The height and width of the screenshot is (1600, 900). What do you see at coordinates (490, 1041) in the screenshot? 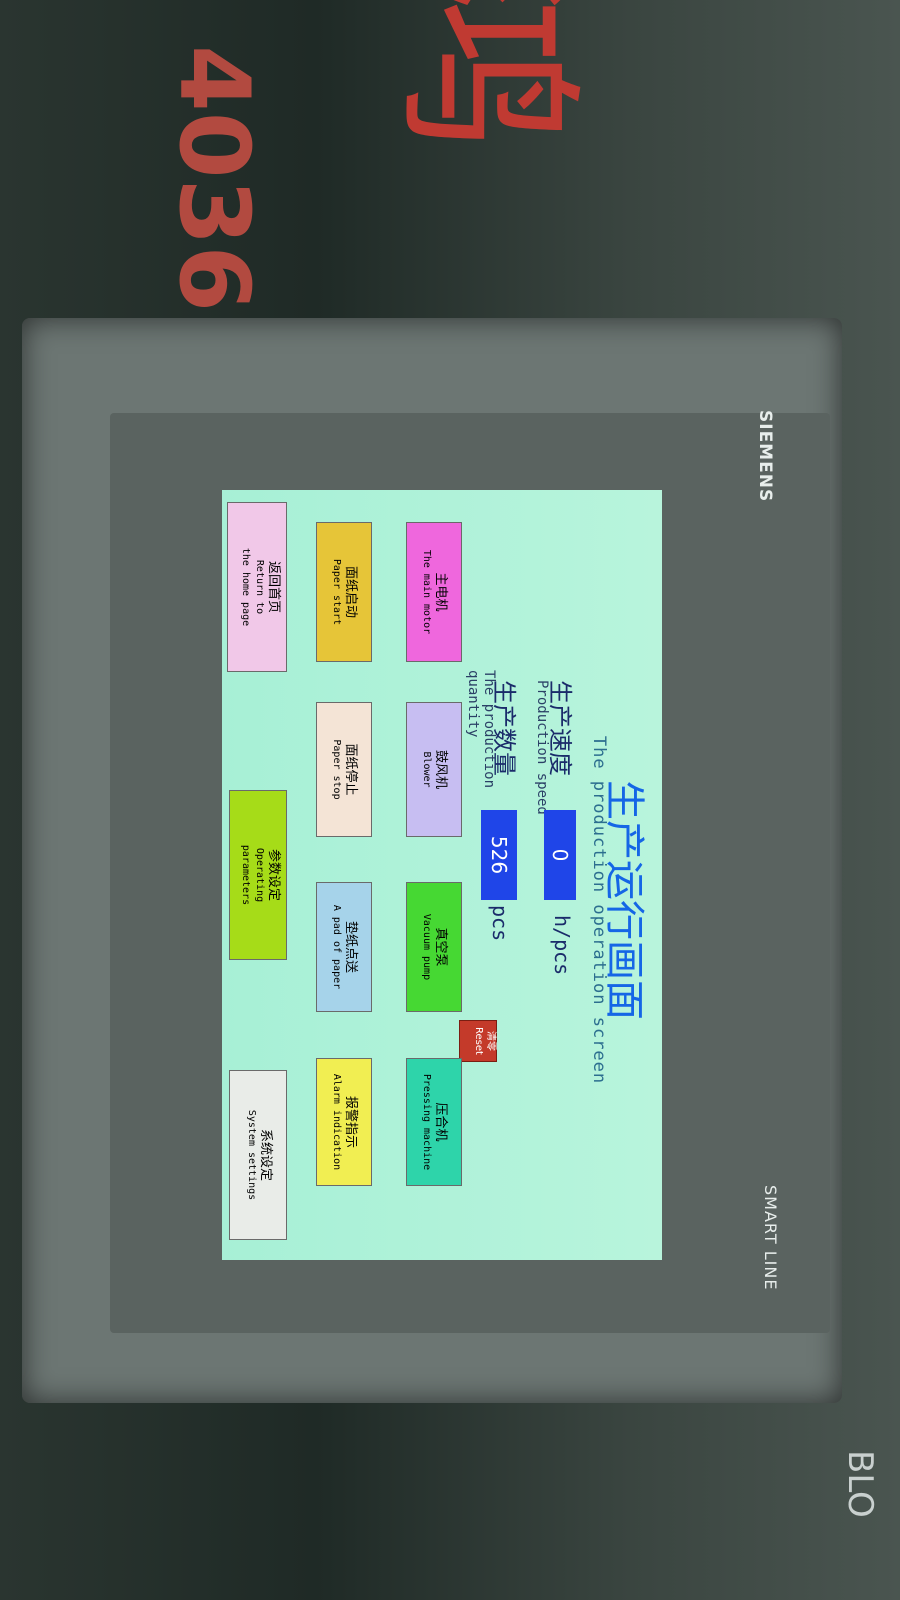
I see `reset-label-cn: 清零` at bounding box center [490, 1041].